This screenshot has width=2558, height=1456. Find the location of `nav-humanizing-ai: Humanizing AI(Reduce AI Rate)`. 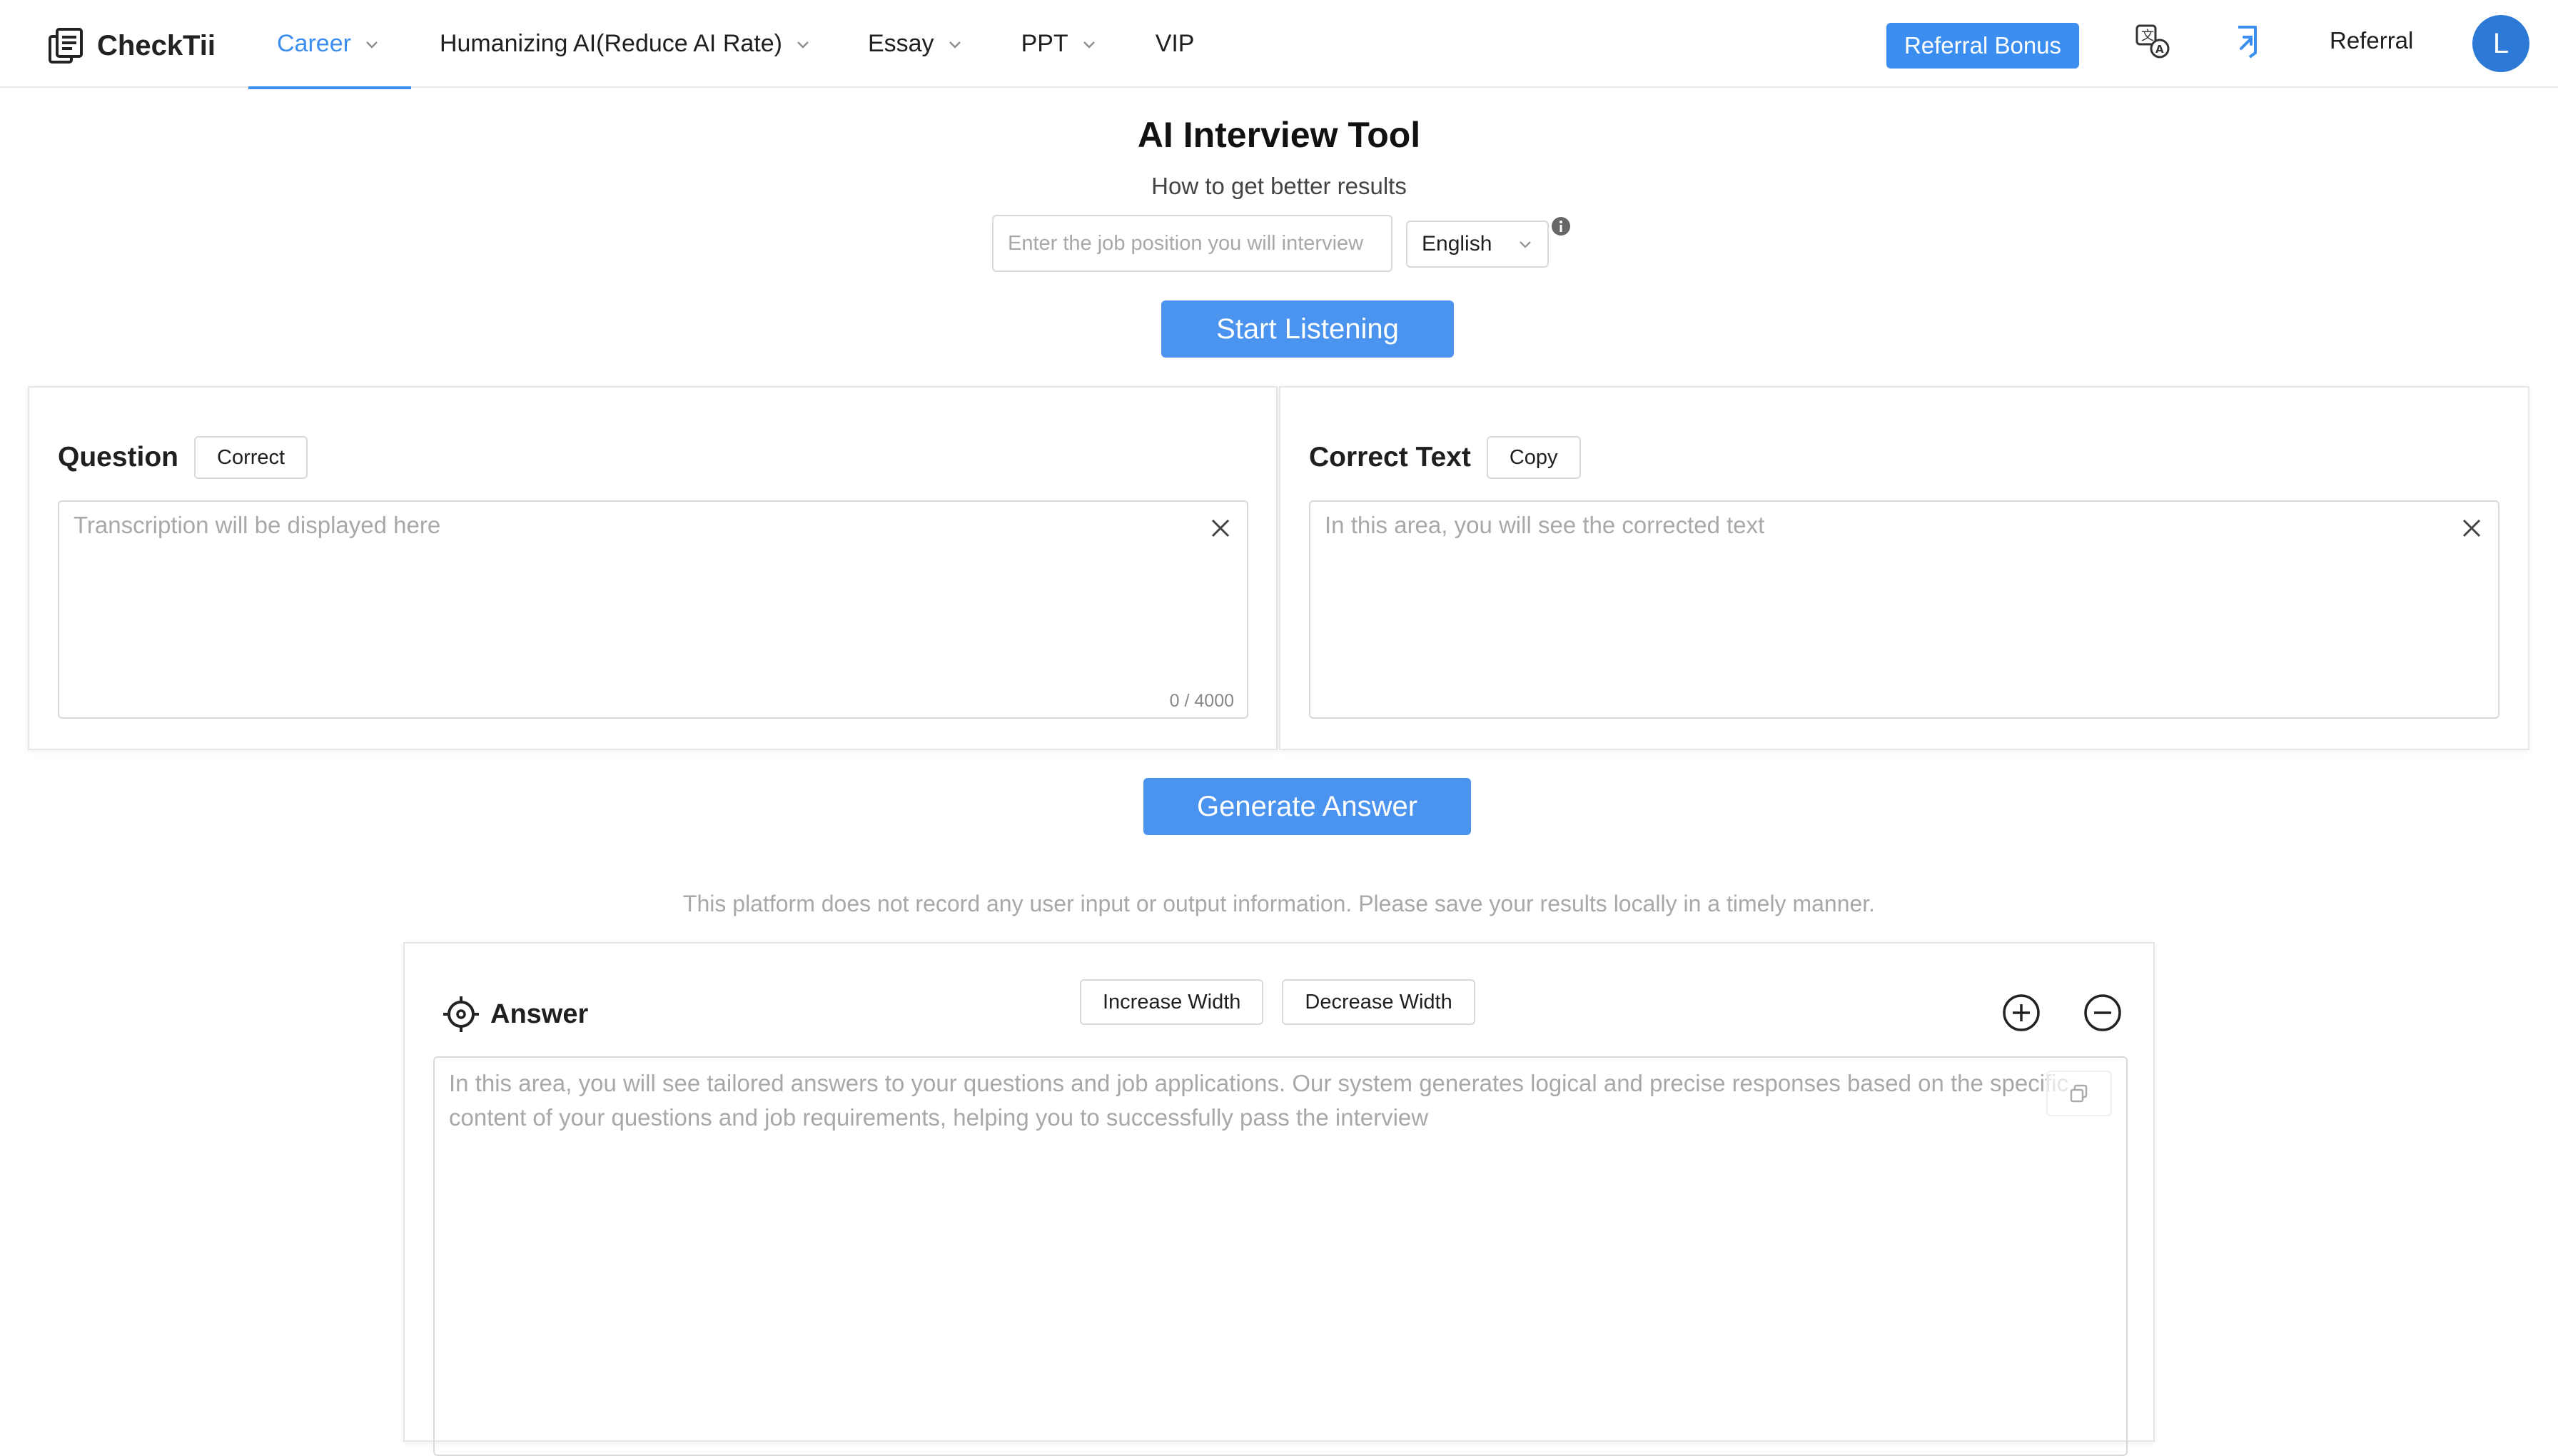

nav-humanizing-ai: Humanizing AI(Reduce AI Rate) is located at coordinates (611, 44).